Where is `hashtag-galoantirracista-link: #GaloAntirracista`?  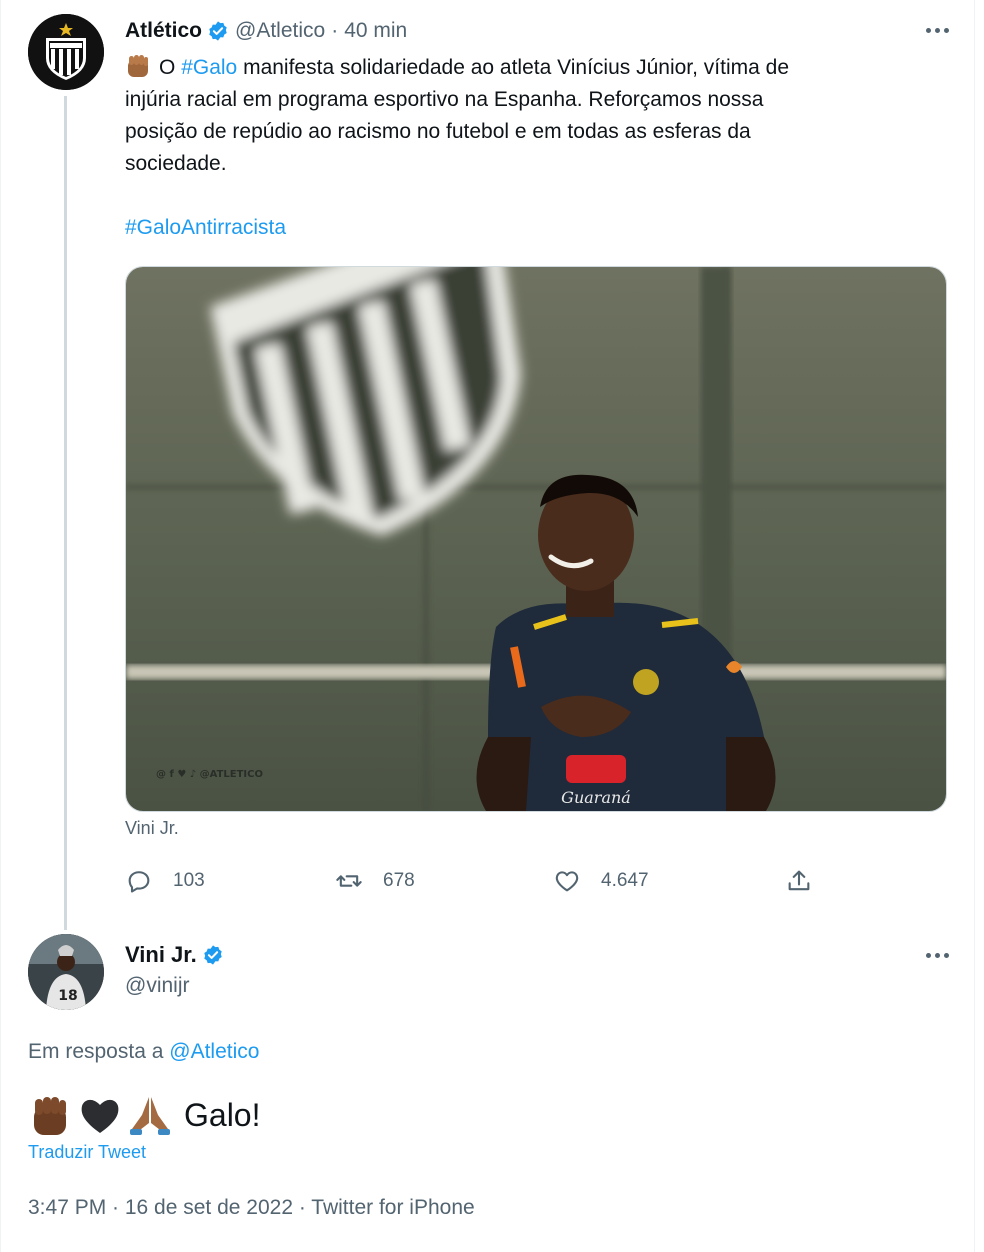
hashtag-galoantirracista-link: #GaloAntirracista is located at coordinates (525, 228).